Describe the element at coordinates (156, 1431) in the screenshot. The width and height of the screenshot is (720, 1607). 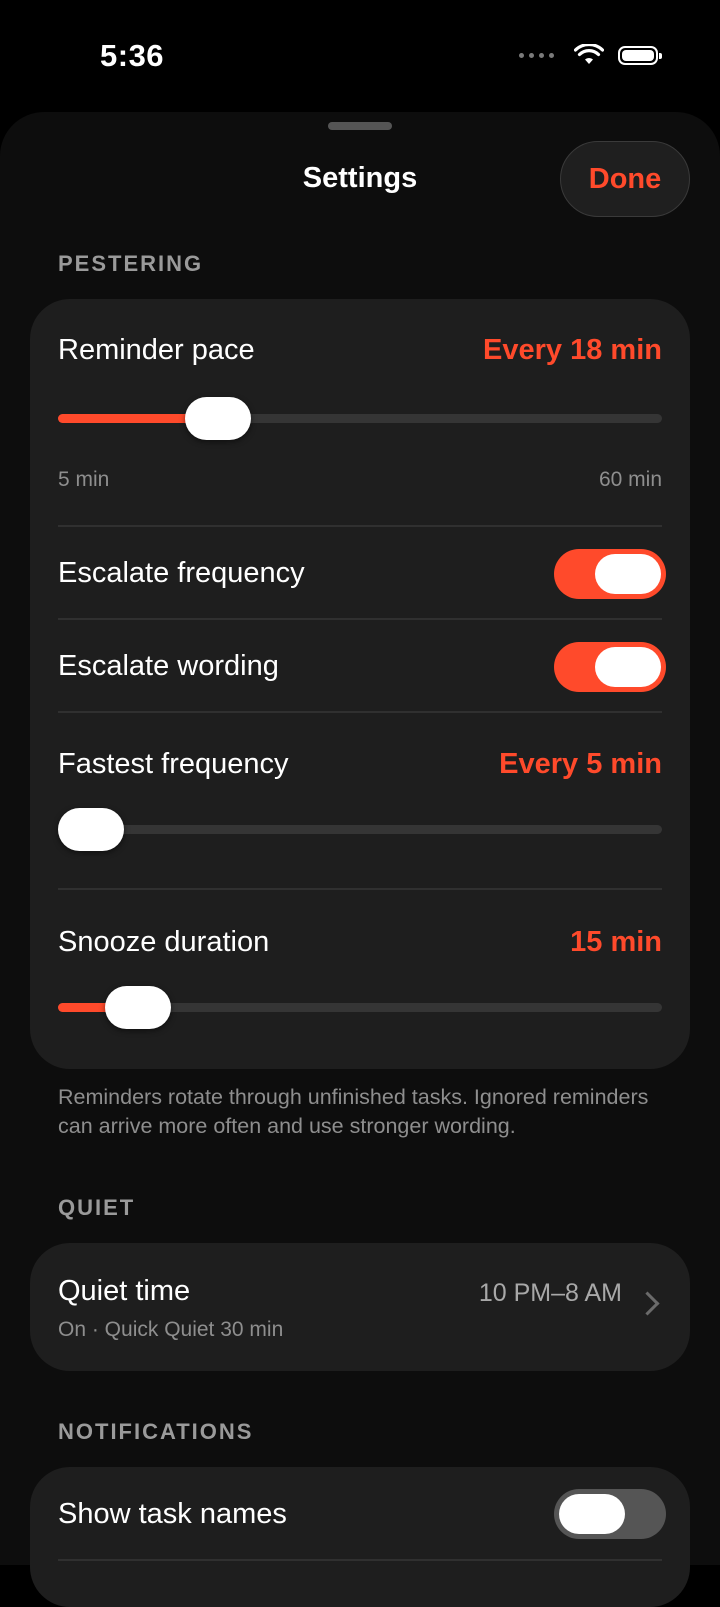
I see `section-header-notifications: NOTIFICATIONS` at that location.